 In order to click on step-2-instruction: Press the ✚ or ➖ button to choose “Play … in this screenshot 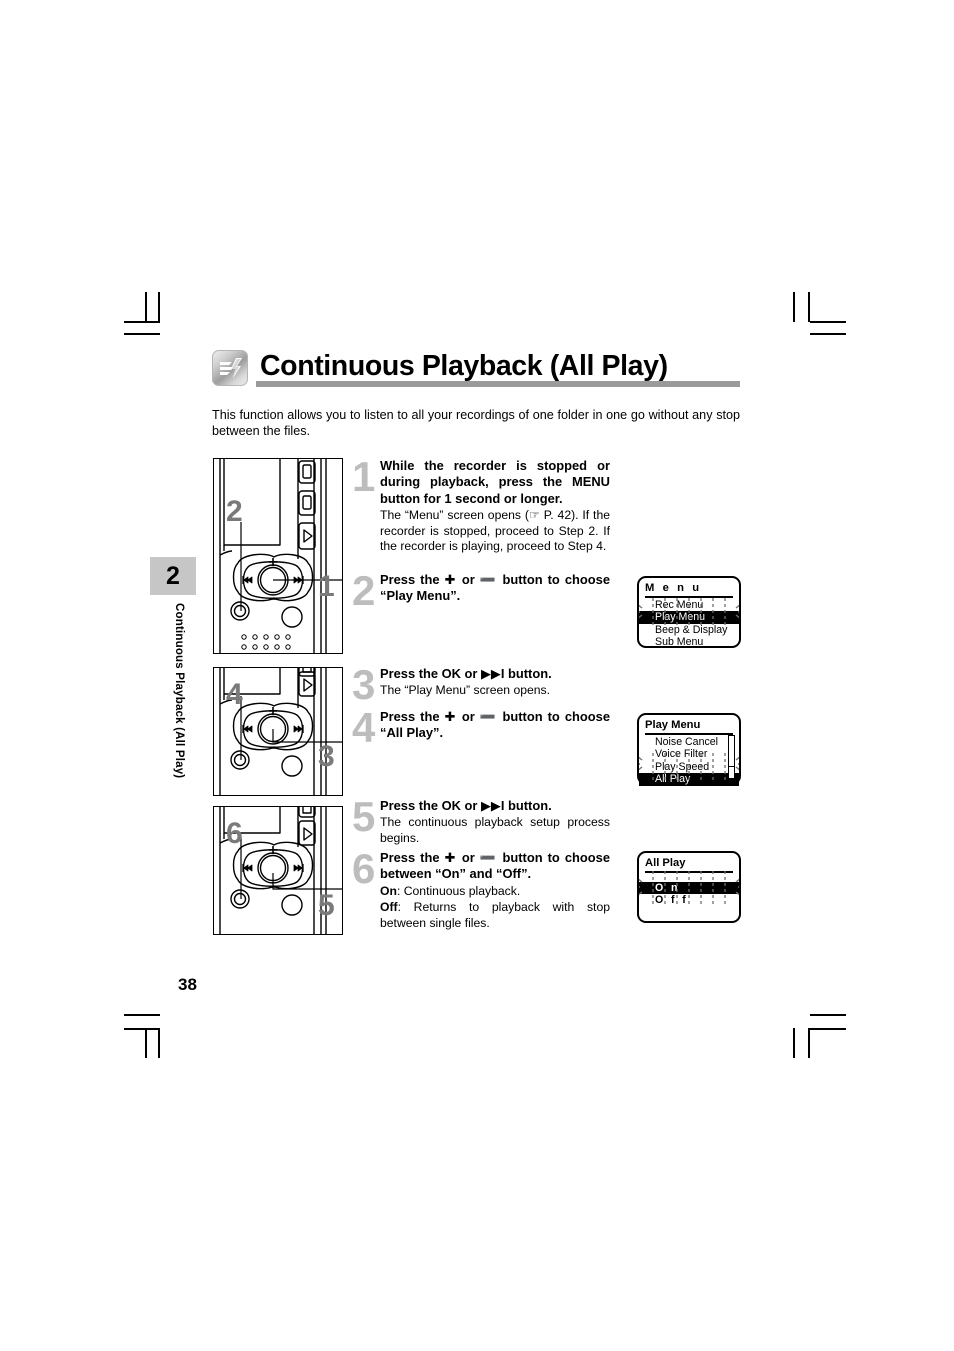, I will do `click(495, 588)`.